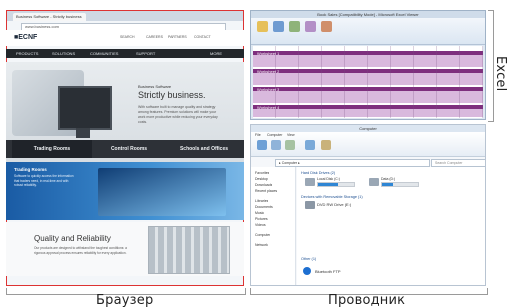 This screenshot has width=508, height=308. What do you see at coordinates (125, 53) in the screenshot?
I see `site-navbar` at bounding box center [125, 53].